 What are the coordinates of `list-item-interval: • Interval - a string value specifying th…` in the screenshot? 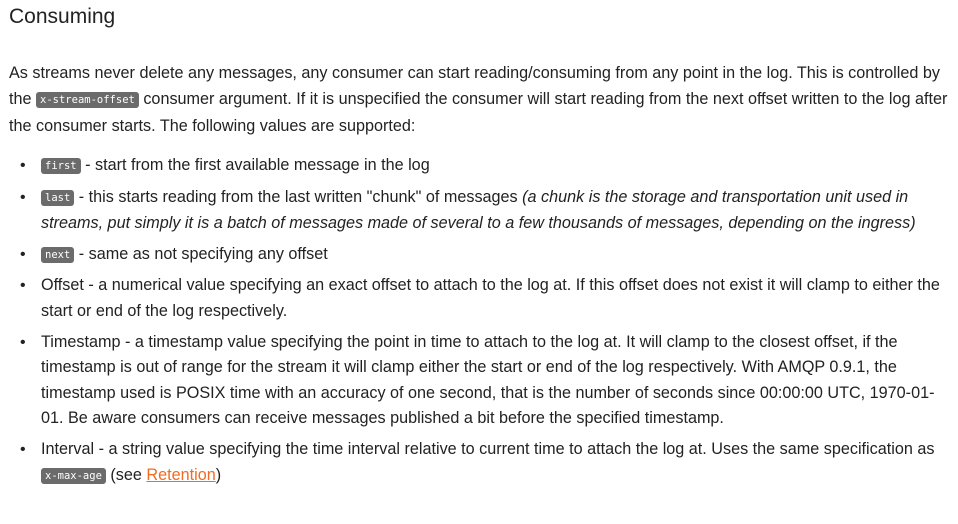 It's located at (479, 463).